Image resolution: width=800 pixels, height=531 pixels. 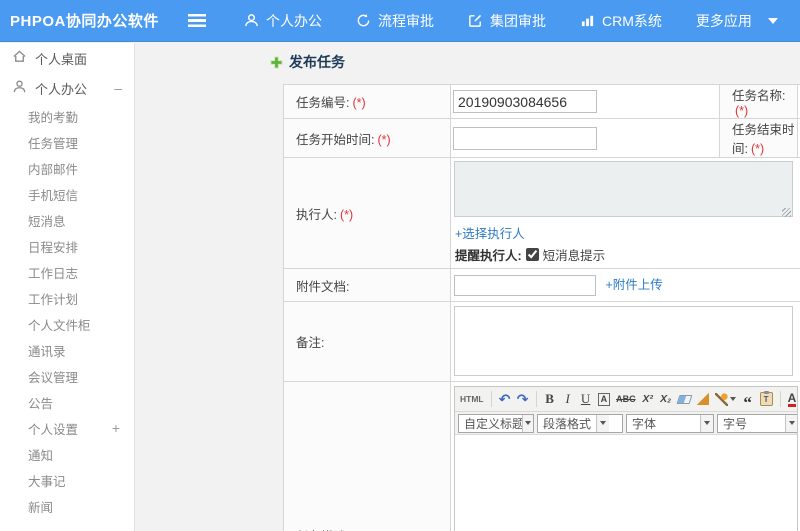 What do you see at coordinates (532, 254) in the screenshot?
I see `sms-remind-checkbox` at bounding box center [532, 254].